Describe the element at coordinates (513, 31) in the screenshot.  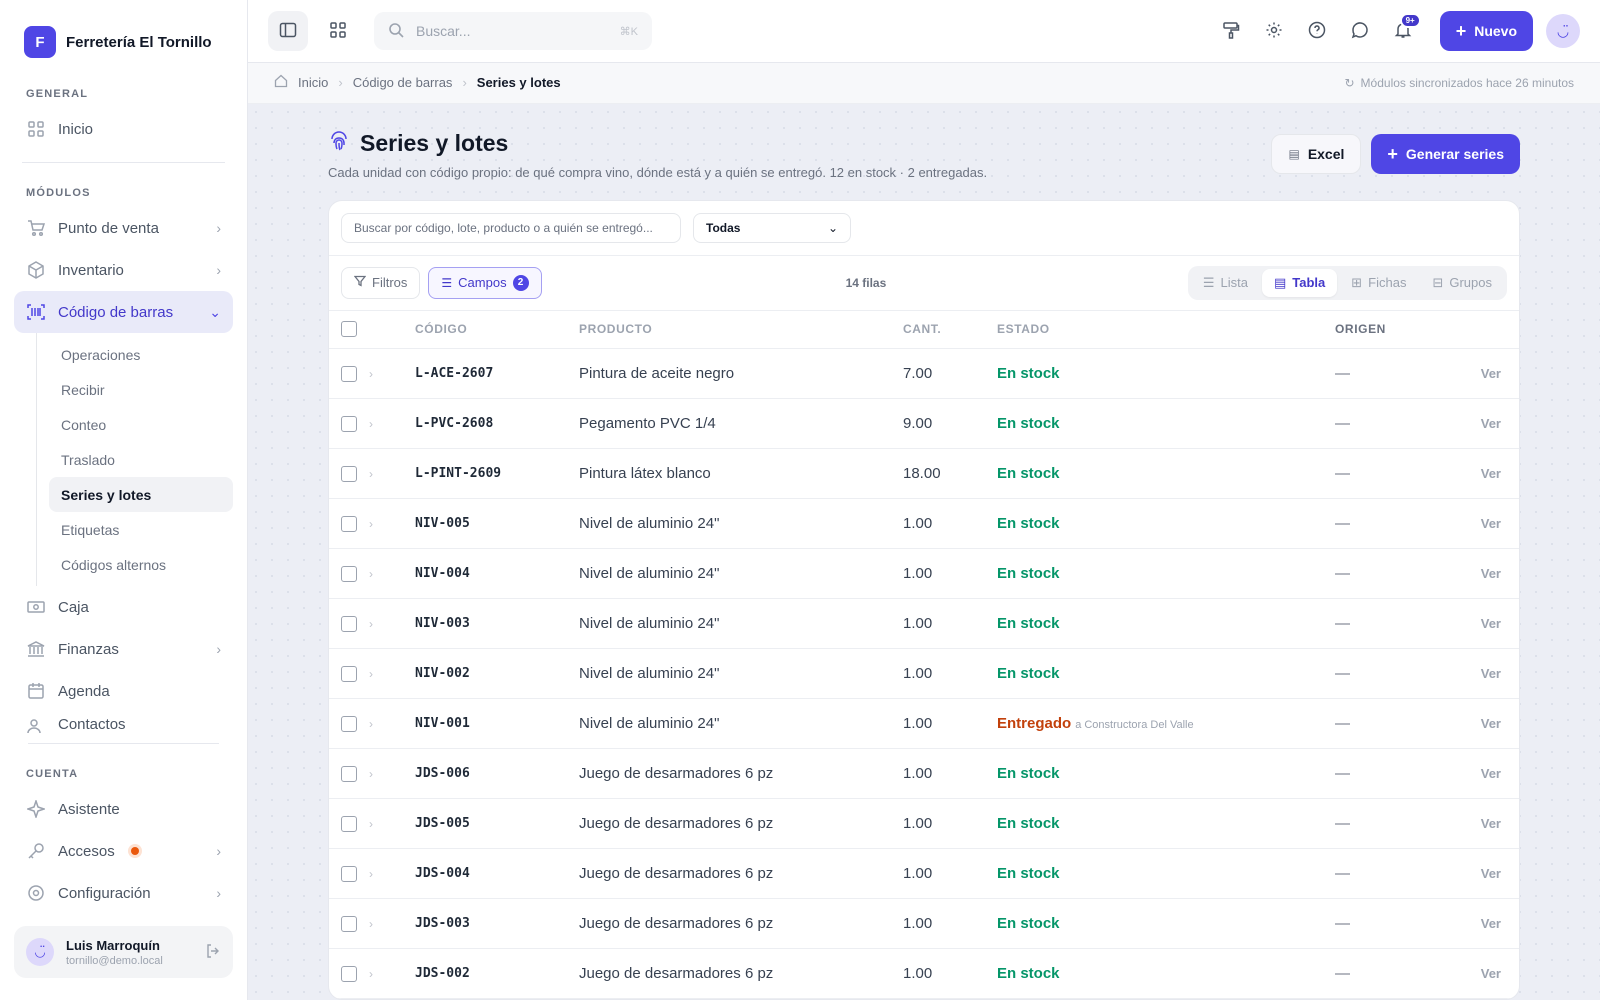
I see `search-input: Buscar... ⌘K` at that location.